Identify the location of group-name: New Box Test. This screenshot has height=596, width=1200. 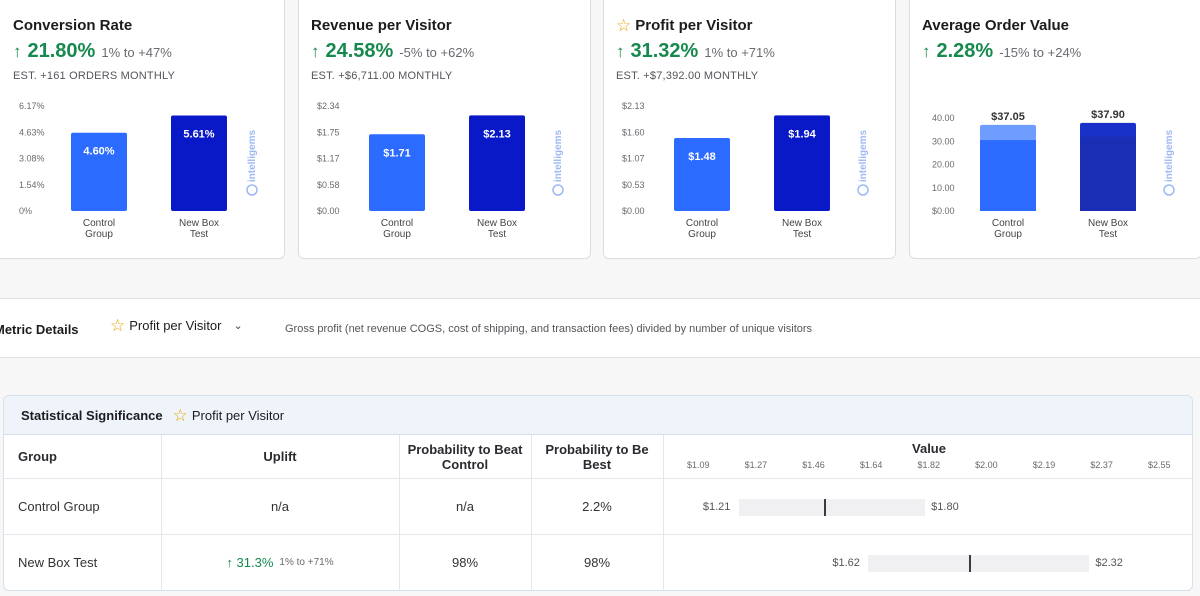
(58, 562).